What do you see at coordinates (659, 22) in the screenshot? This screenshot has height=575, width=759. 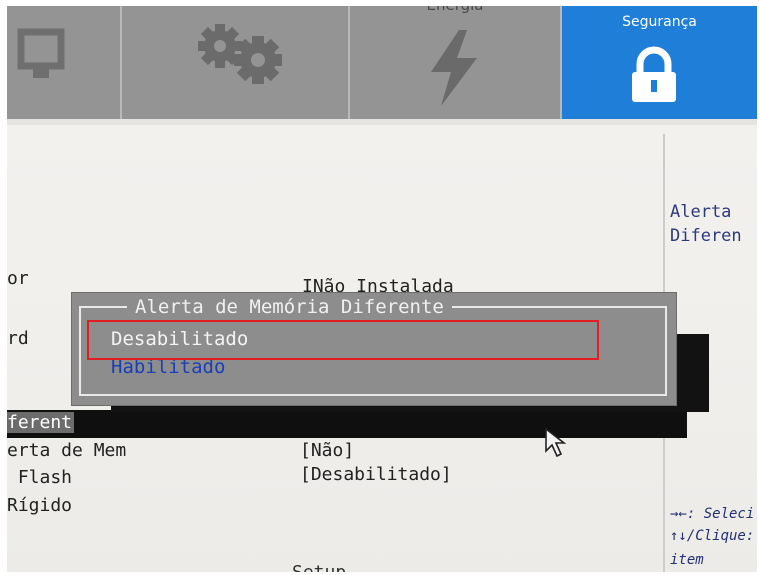 I see `tab-security-label: Segurança` at bounding box center [659, 22].